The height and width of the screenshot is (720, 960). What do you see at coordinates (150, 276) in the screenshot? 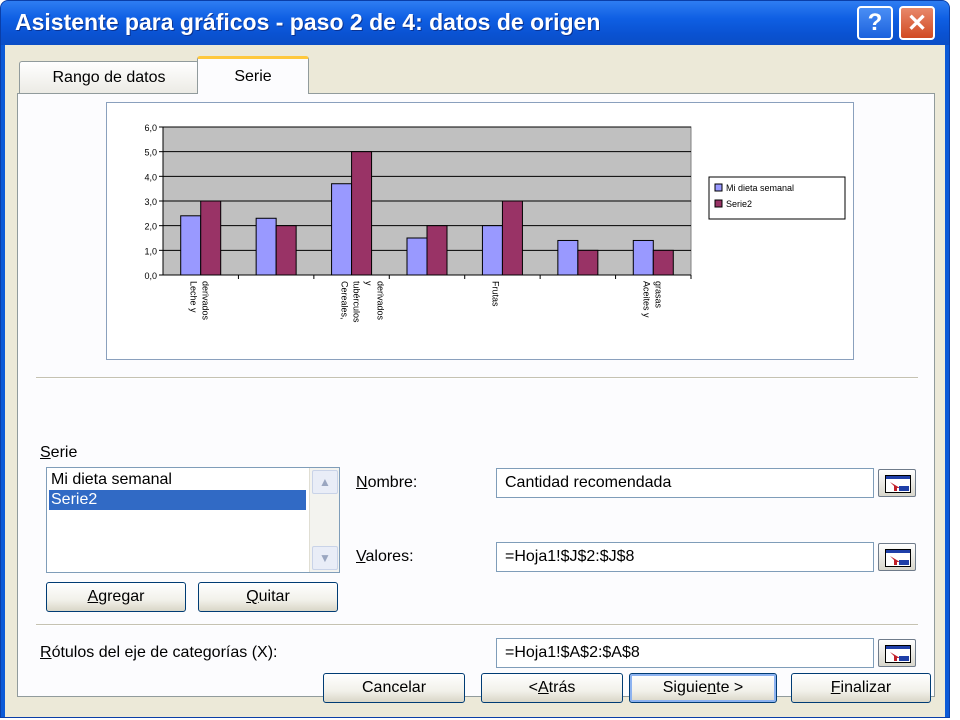
I see `y-tick-label: 0,0` at bounding box center [150, 276].